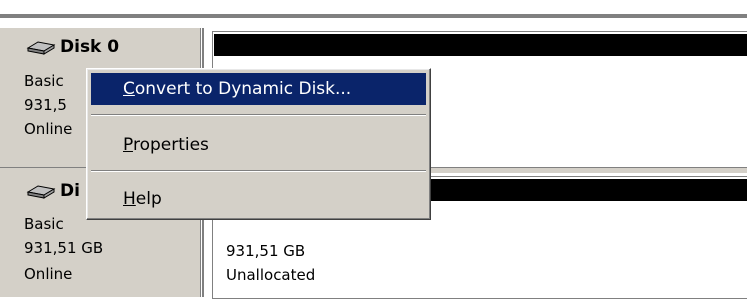 This screenshot has height=299, width=747. Describe the element at coordinates (271, 275) in the screenshot. I see `partition-state: Unallocated` at that location.